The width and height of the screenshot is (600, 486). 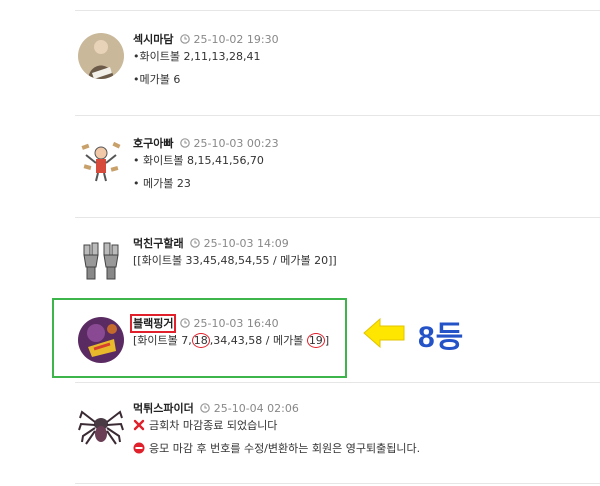 What do you see at coordinates (236, 143) in the screenshot?
I see `timestamp: 25-10-03 00:23` at bounding box center [236, 143].